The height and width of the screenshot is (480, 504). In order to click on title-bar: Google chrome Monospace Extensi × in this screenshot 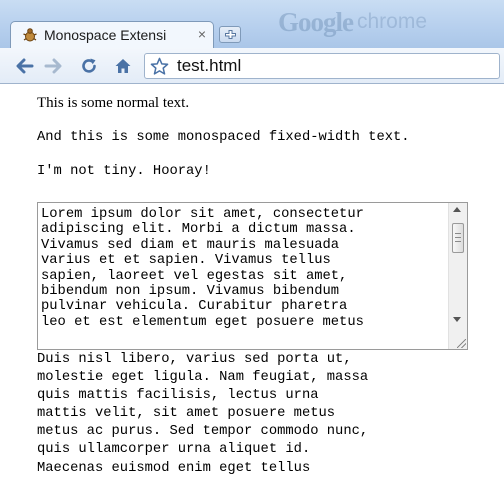, I will do `click(252, 24)`.